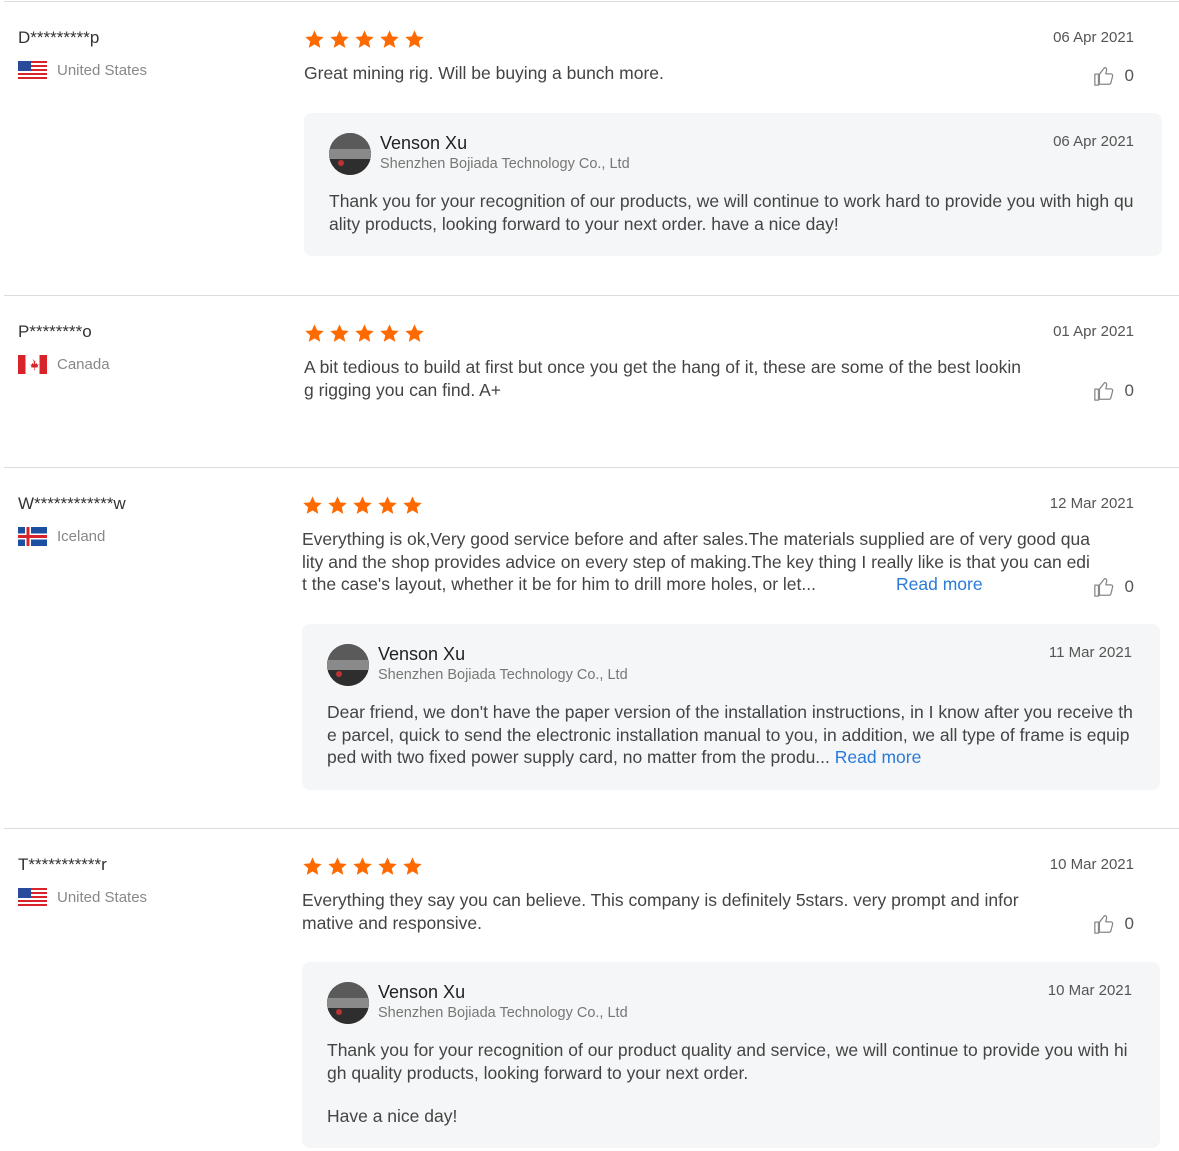 The width and height of the screenshot is (1179, 1151). Describe the element at coordinates (55, 331) in the screenshot. I see `reviewer-name: P********o` at that location.